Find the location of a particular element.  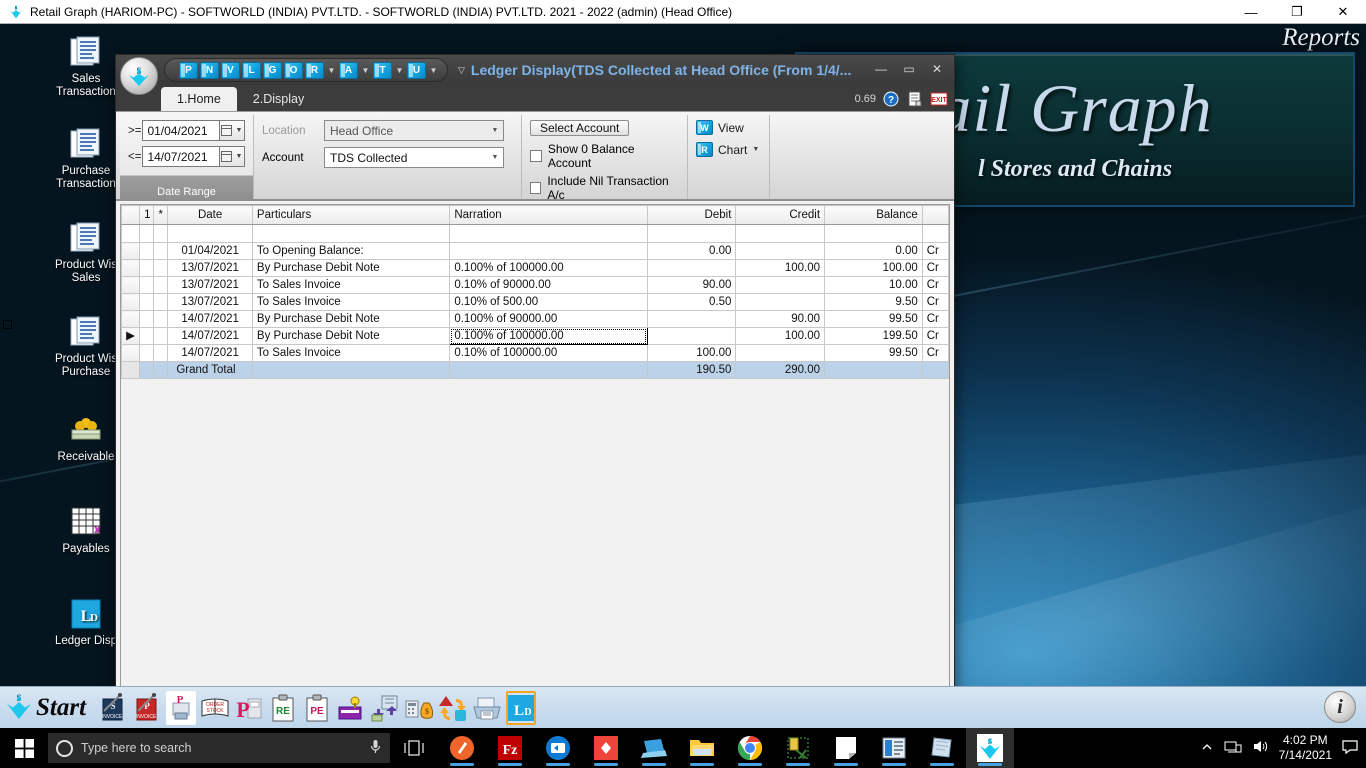

include-nil-checkbox is located at coordinates (536, 188).